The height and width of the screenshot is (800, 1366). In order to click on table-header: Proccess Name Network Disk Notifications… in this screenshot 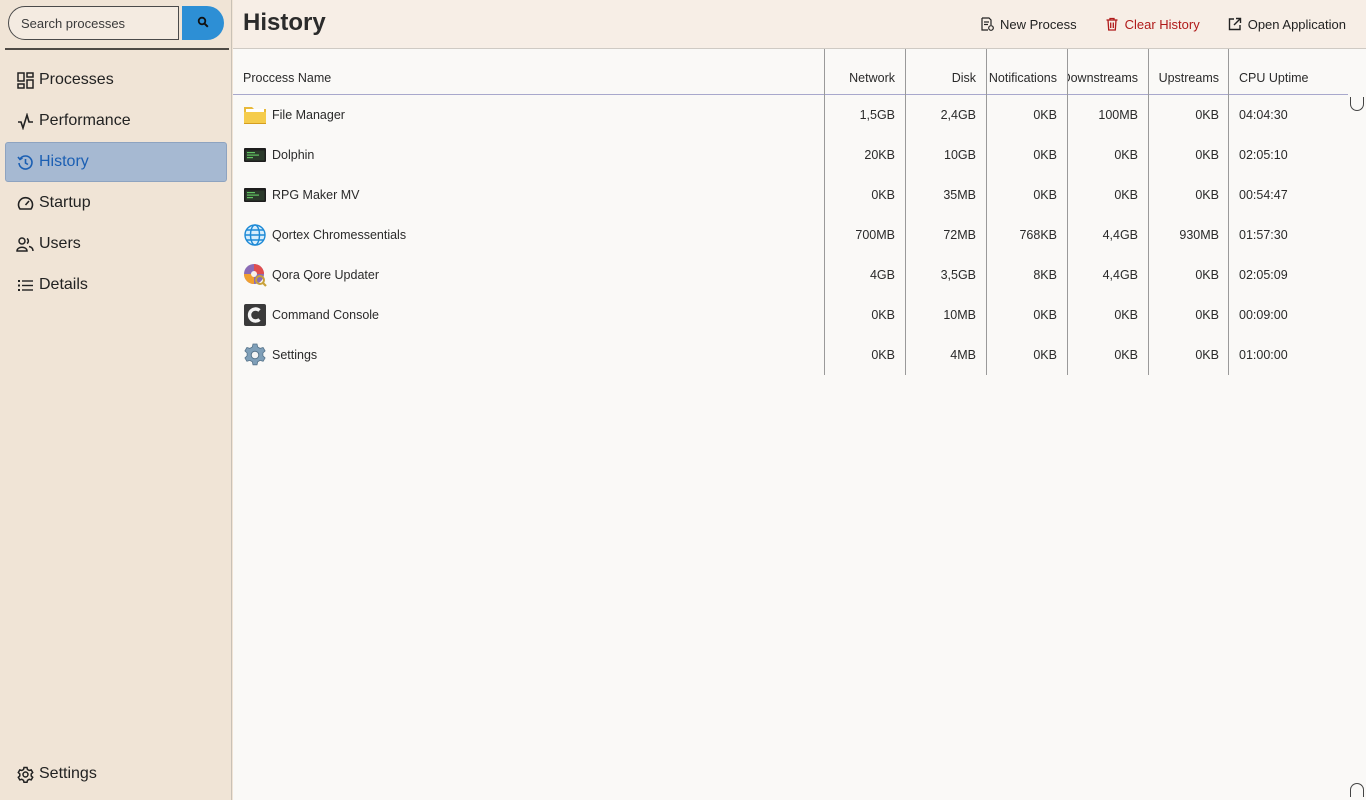, I will do `click(790, 72)`.